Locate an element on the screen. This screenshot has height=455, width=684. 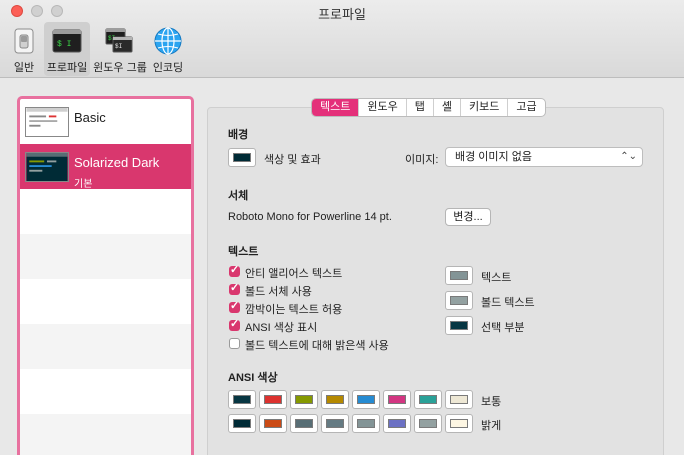
bold-text-color-fill is located at coordinates (459, 300).